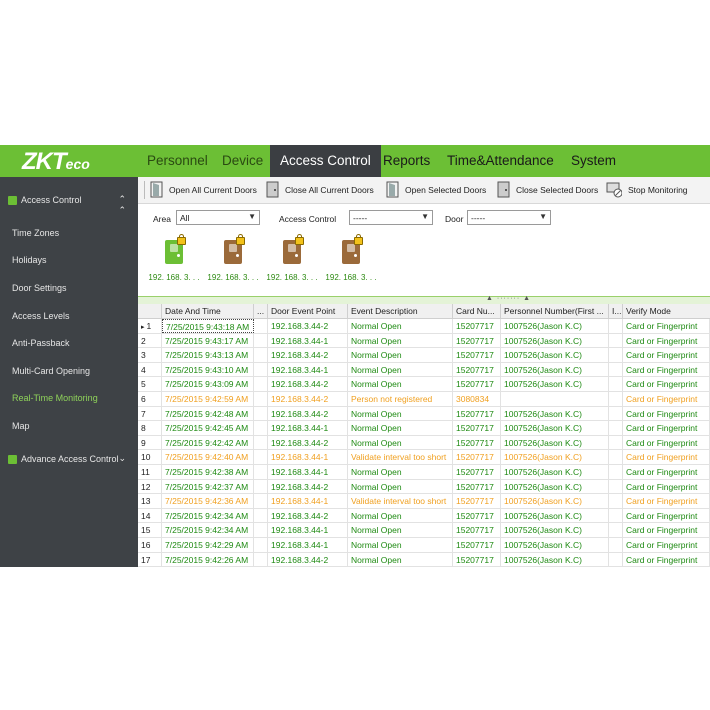 Image resolution: width=710 pixels, height=710 pixels. What do you see at coordinates (12, 200) in the screenshot?
I see `access-control-icon` at bounding box center [12, 200].